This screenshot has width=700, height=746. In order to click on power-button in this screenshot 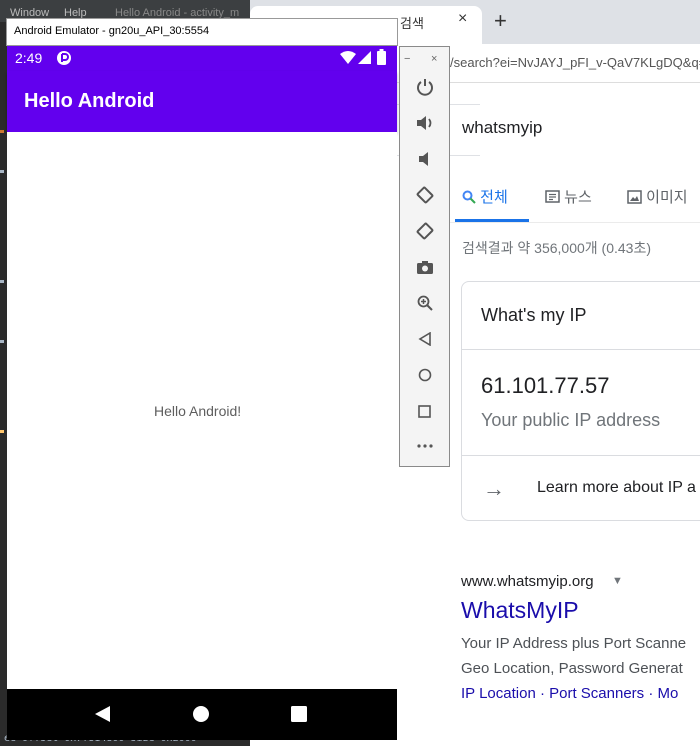, I will do `click(424, 87)`.